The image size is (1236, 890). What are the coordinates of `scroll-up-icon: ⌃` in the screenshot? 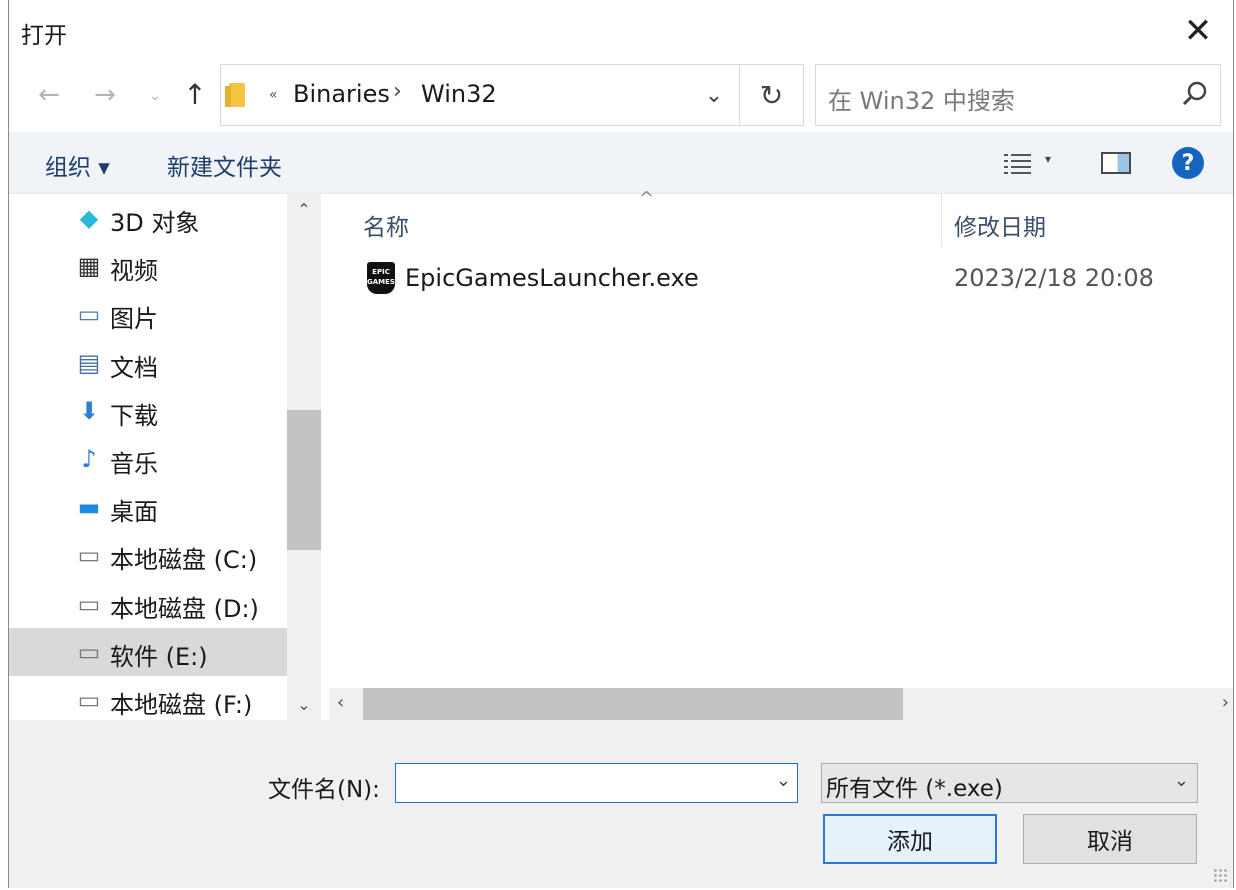 It's located at (304, 209).